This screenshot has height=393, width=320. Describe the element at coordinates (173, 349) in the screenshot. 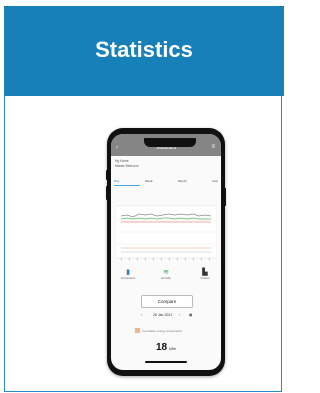

I see `consumption-unit: kWh` at that location.